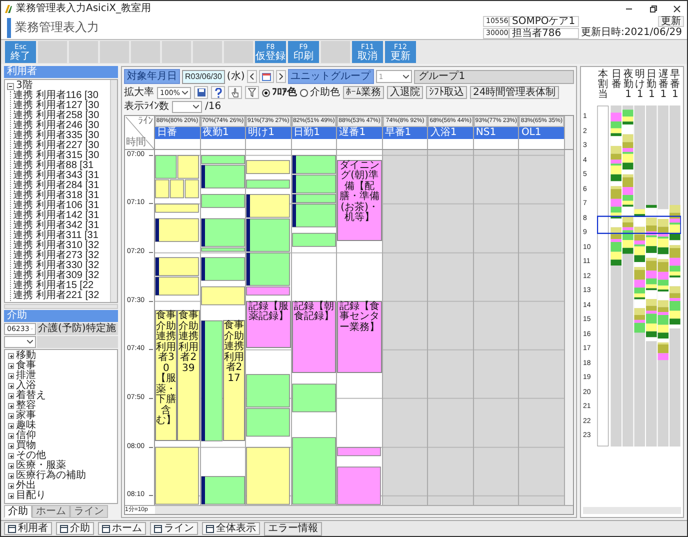 The width and height of the screenshot is (688, 537). What do you see at coordinates (188, 375) in the screenshot?
I see `schedule-block: 食事介助連携利用者239` at bounding box center [188, 375].